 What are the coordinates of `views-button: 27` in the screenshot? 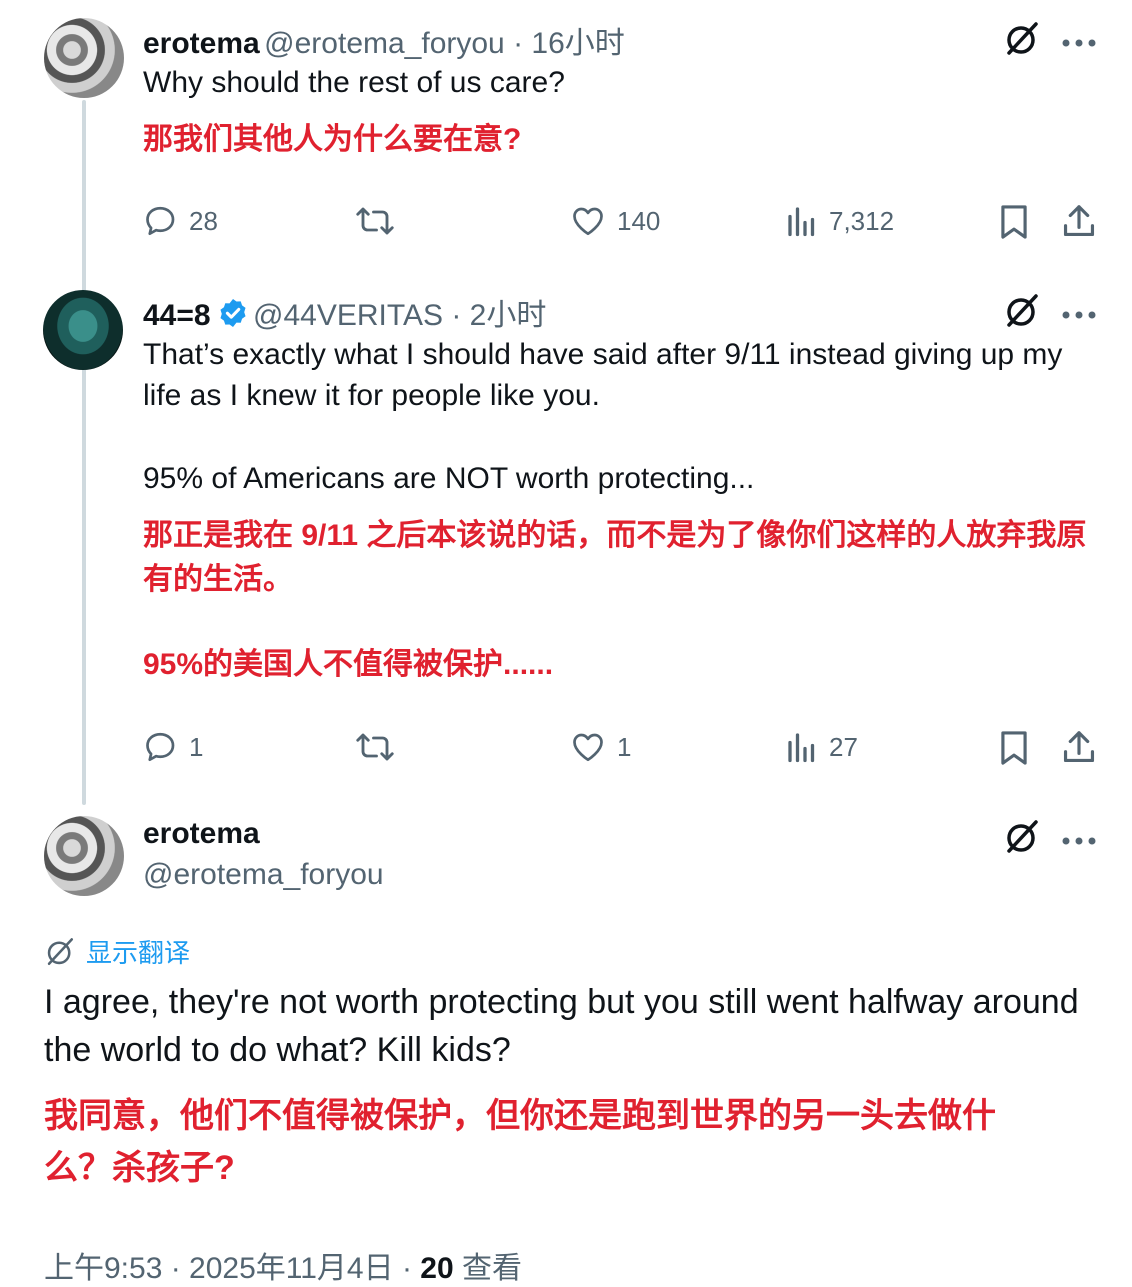 It's located at (821, 747).